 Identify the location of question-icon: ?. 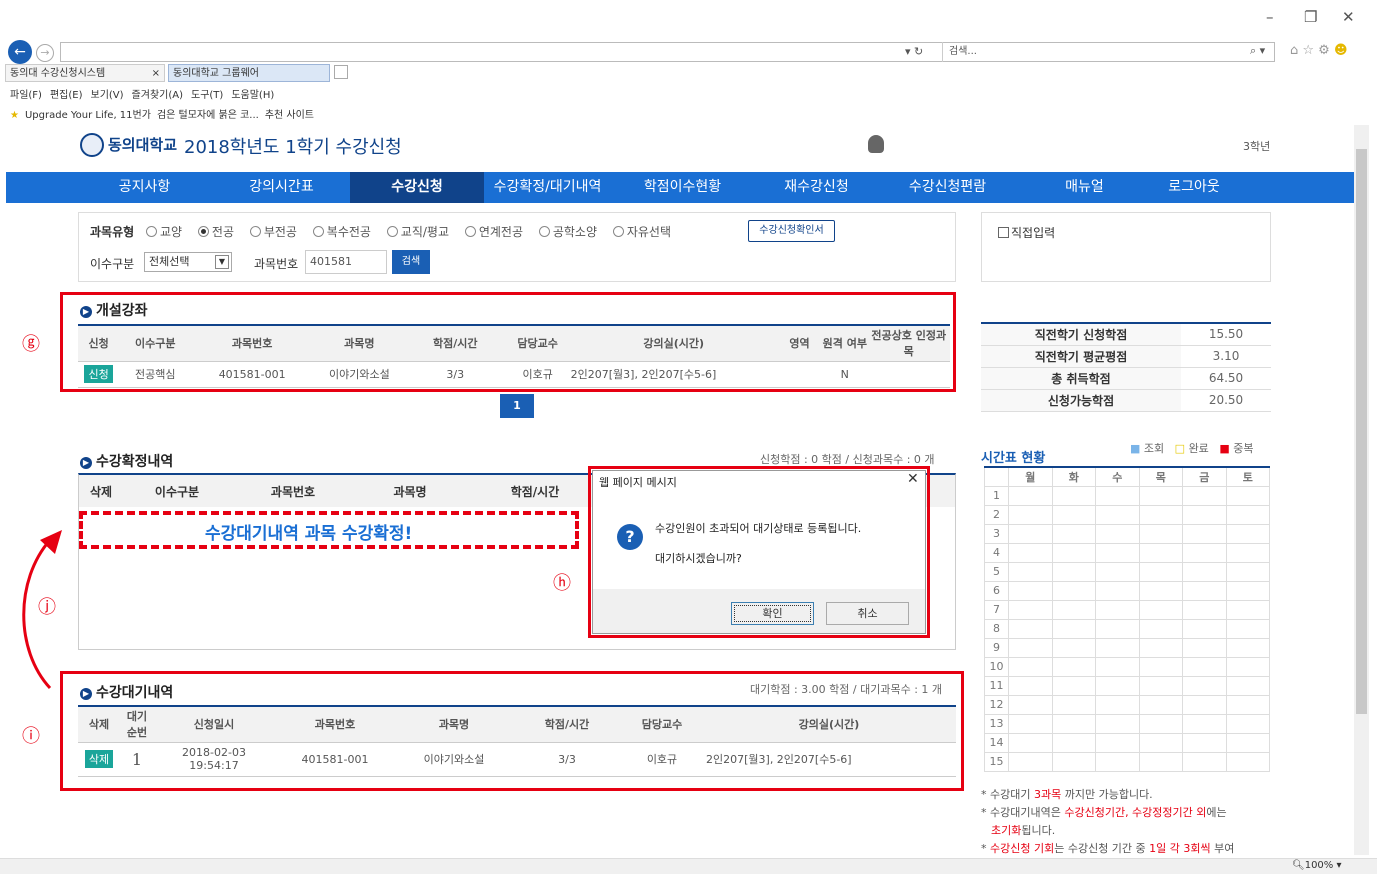
(630, 537).